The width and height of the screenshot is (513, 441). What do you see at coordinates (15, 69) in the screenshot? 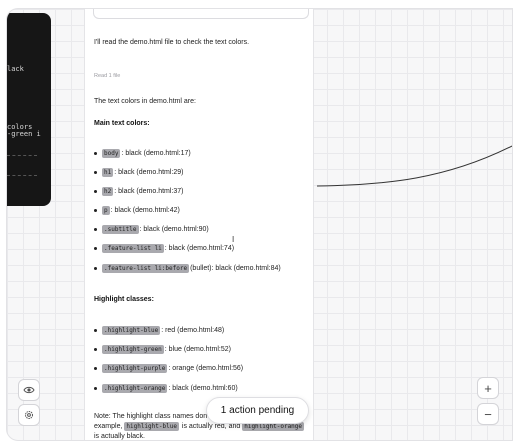
I see `terminal-line: lack` at bounding box center [15, 69].